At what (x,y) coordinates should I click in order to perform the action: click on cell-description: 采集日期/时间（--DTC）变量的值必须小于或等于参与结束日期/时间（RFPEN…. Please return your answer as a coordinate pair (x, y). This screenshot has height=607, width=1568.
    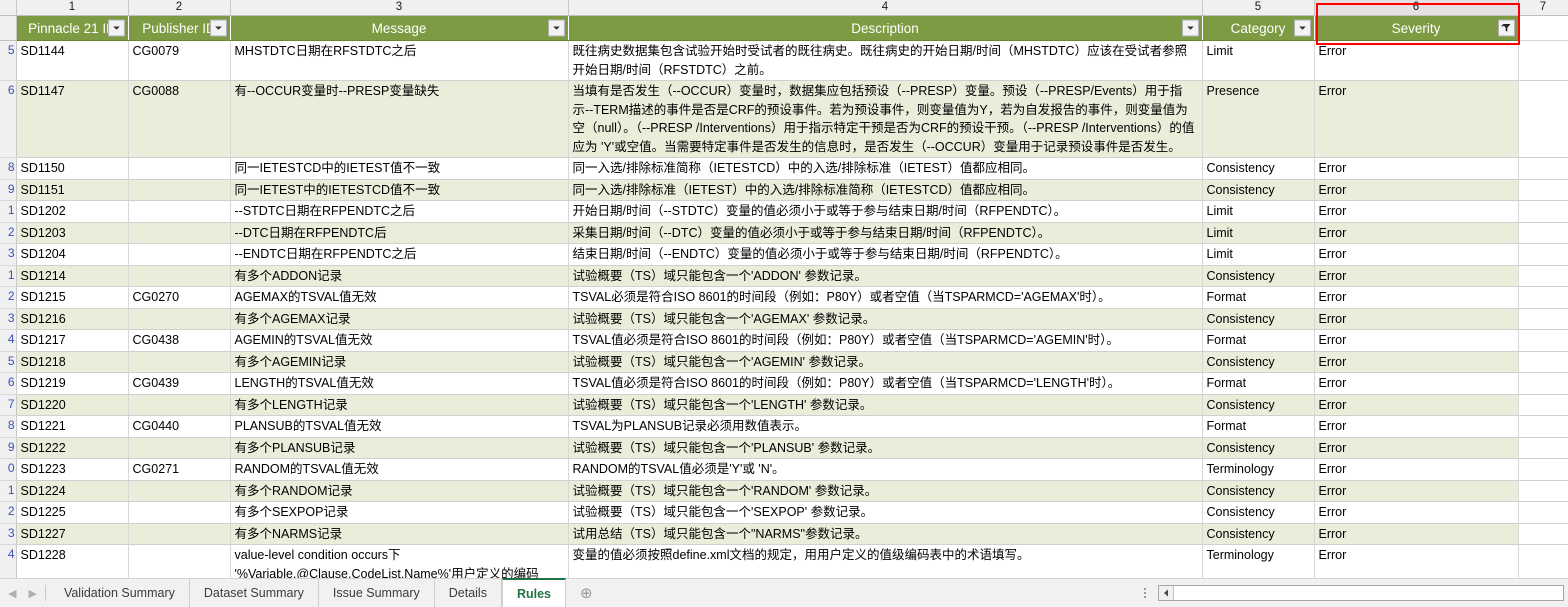
    Looking at the image, I should click on (885, 233).